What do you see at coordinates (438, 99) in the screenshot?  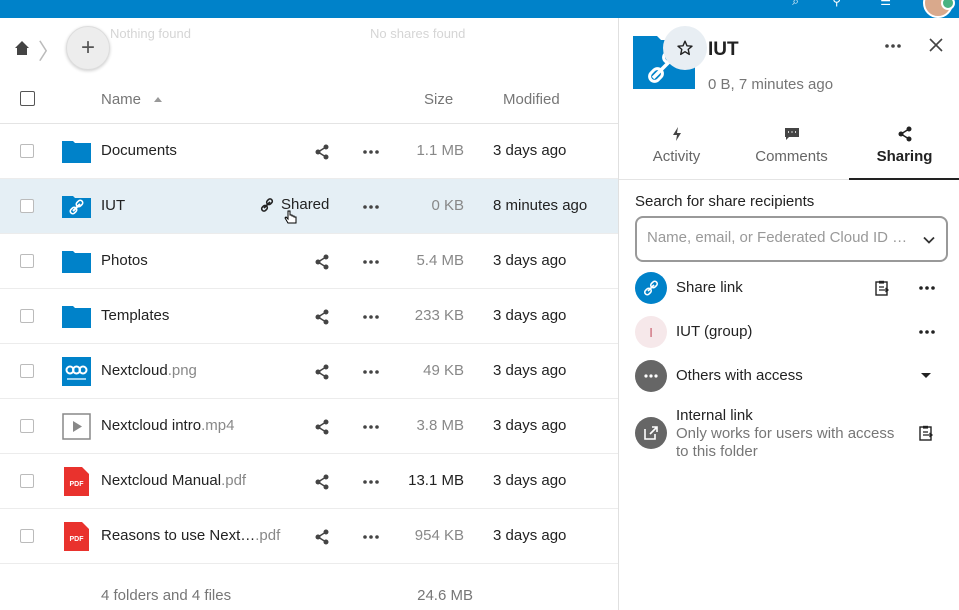 I see `column-header-size: Size` at bounding box center [438, 99].